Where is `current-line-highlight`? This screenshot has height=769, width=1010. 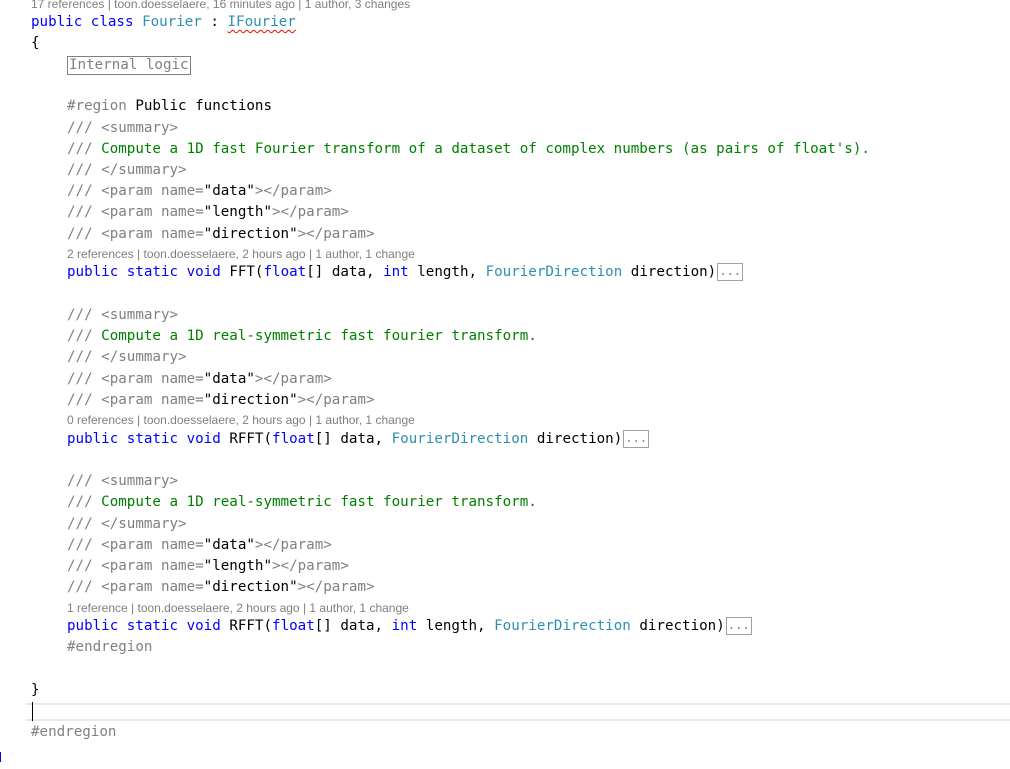 current-line-highlight is located at coordinates (518, 712).